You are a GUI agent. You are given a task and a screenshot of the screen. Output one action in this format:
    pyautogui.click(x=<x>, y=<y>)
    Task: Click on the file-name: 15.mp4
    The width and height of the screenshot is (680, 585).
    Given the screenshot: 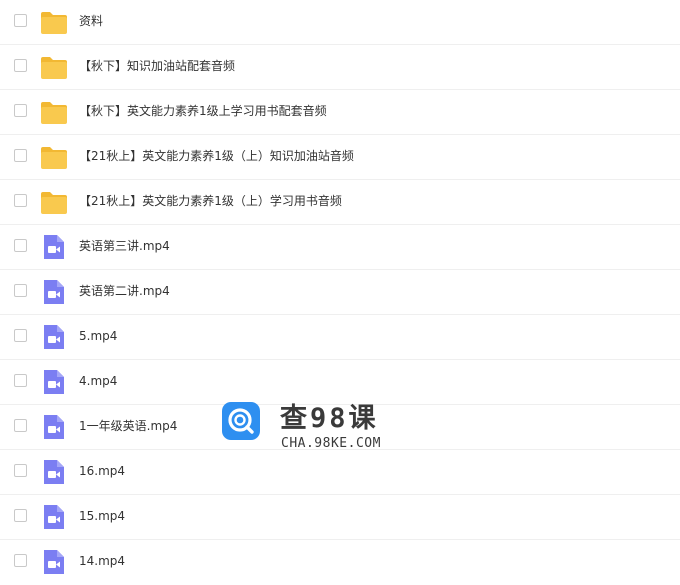 What is the action you would take?
    pyautogui.click(x=102, y=516)
    